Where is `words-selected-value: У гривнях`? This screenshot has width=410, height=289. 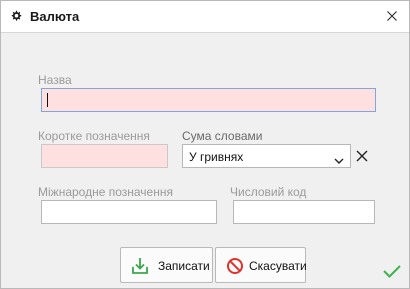 words-selected-value: У гривнях is located at coordinates (216, 157).